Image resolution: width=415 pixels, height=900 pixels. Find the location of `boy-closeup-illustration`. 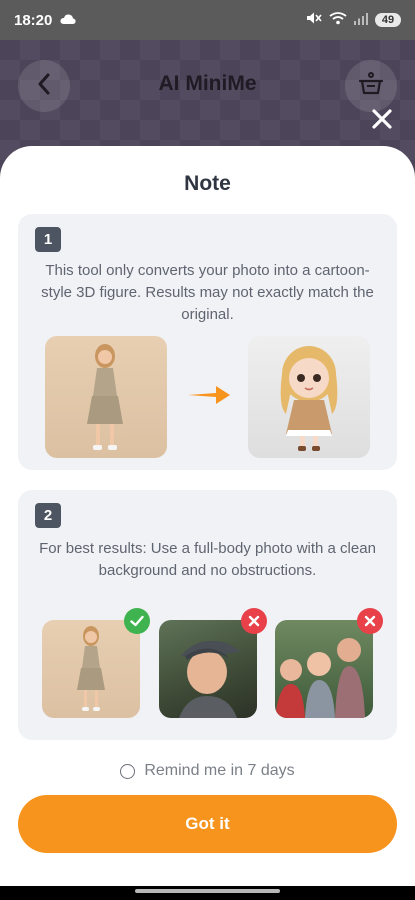

boy-closeup-illustration is located at coordinates (210, 679).